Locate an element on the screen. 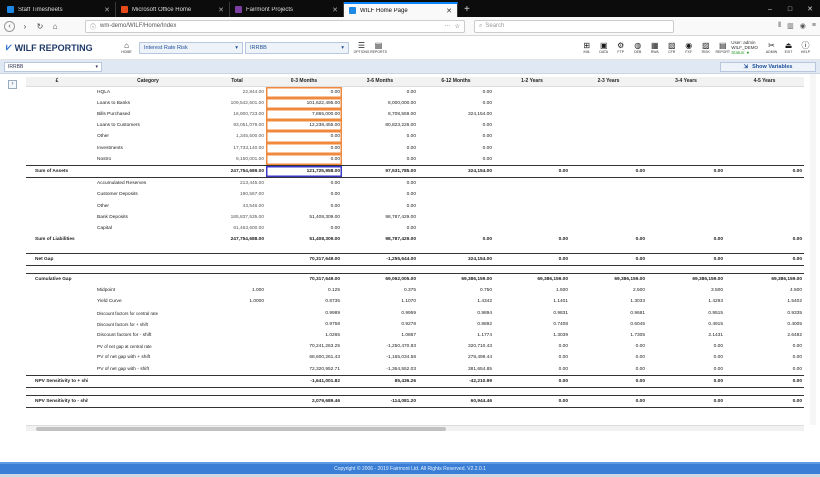  model-select: IRRBB ▾ is located at coordinates (297, 47).